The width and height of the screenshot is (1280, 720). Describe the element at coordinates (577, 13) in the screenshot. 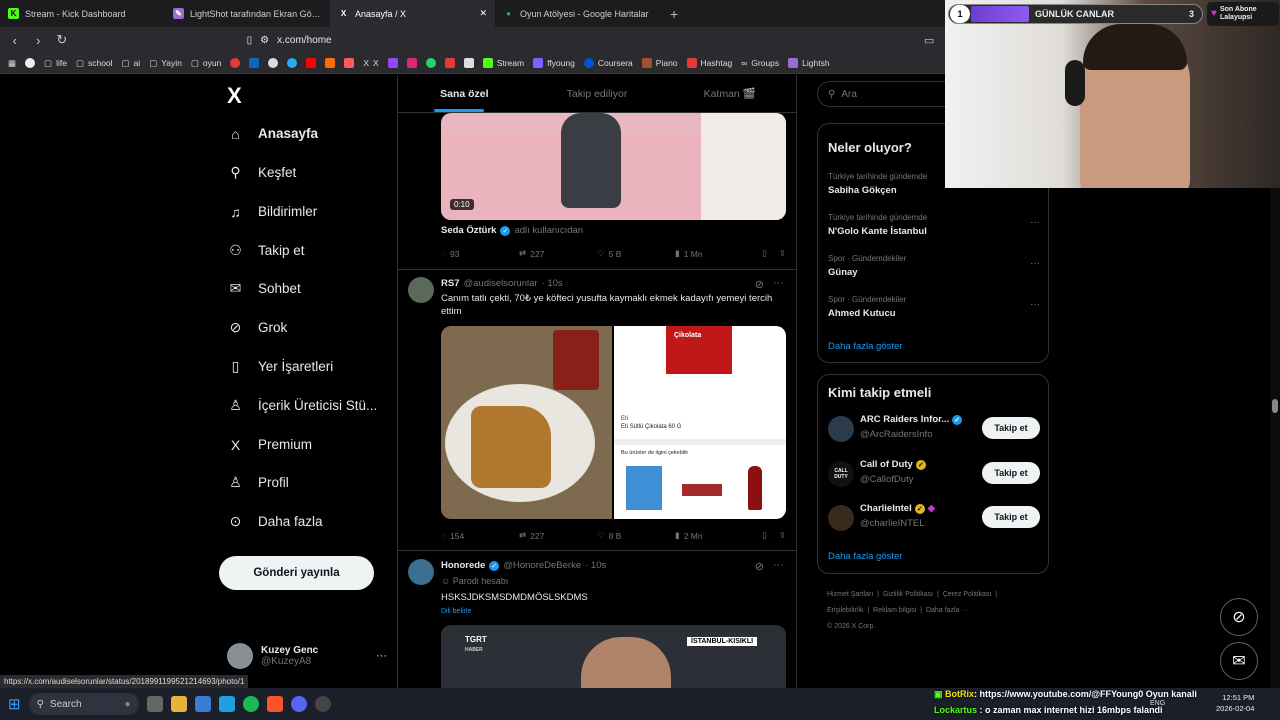

I see `tab-google-maps: ● Oyun Atölyesi - Google Haritalar` at that location.